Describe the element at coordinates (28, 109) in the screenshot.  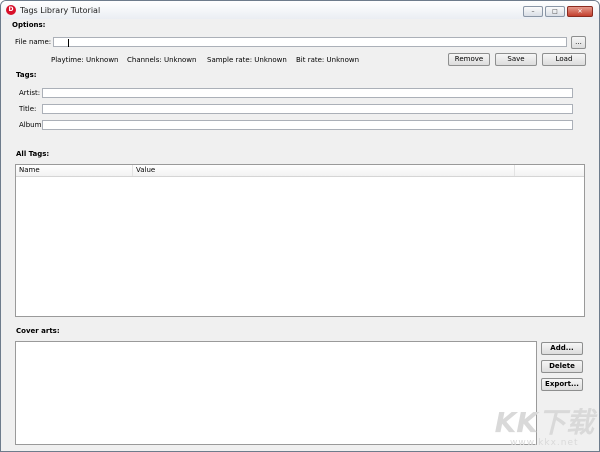
I see `title-label: Title:` at that location.